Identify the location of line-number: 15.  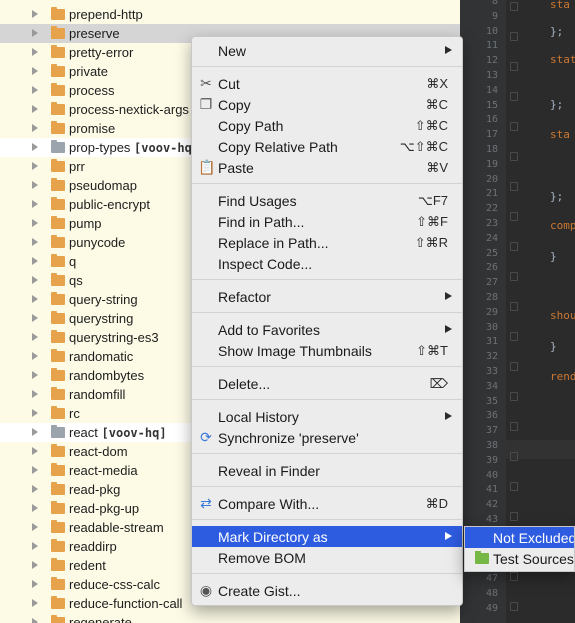
(491, 105).